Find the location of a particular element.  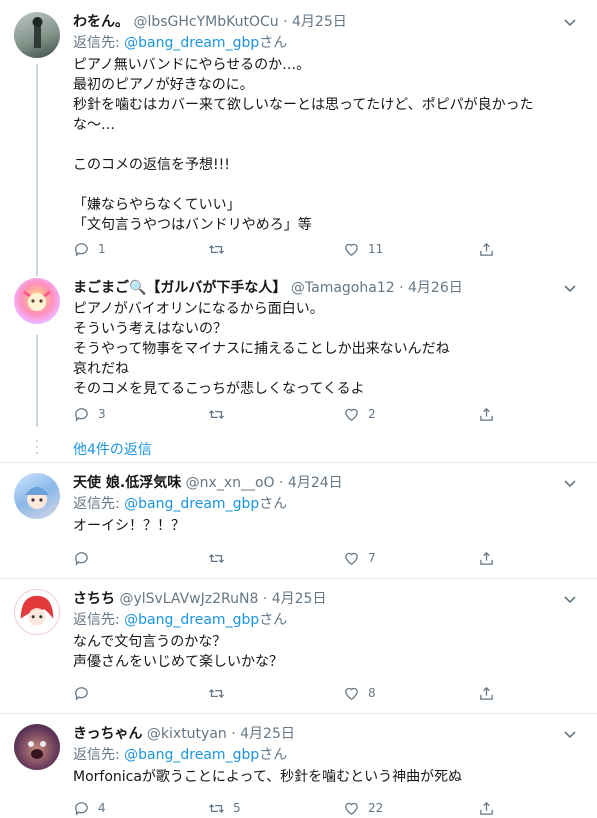

display-name: きっちゃん is located at coordinates (107, 734).